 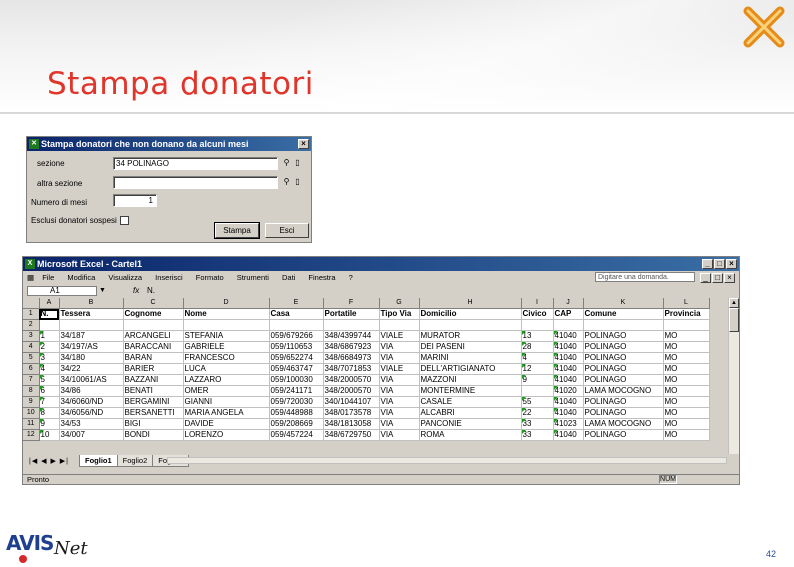 I want to click on name-box: A1, so click(x=62, y=291).